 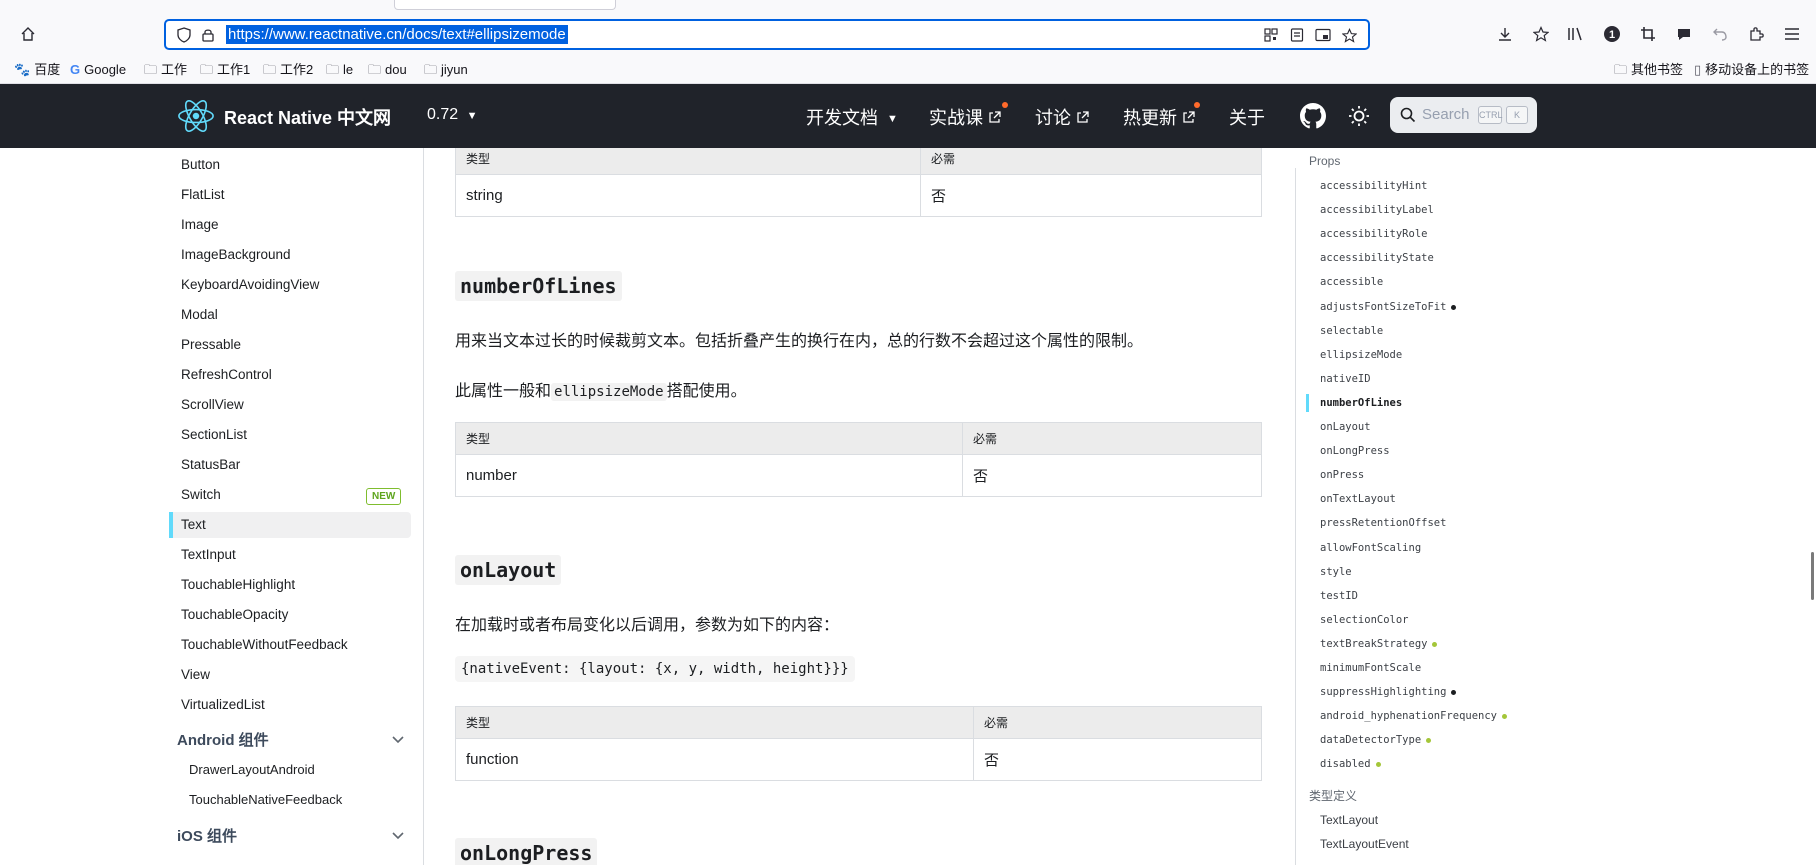 I want to click on sidebar-item-textinput: TextInput, so click(x=290, y=555).